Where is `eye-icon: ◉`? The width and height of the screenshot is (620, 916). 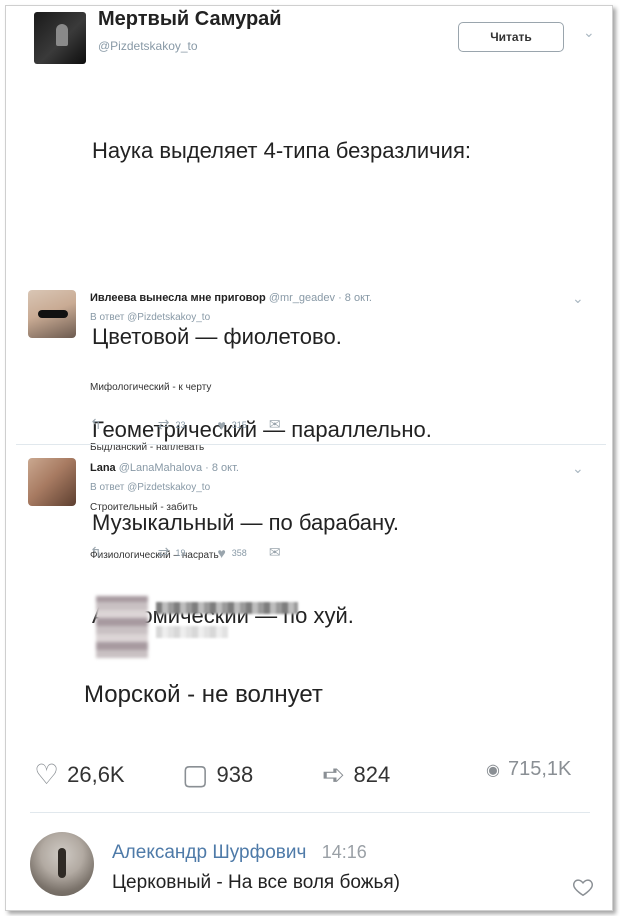 eye-icon: ◉ is located at coordinates (493, 770).